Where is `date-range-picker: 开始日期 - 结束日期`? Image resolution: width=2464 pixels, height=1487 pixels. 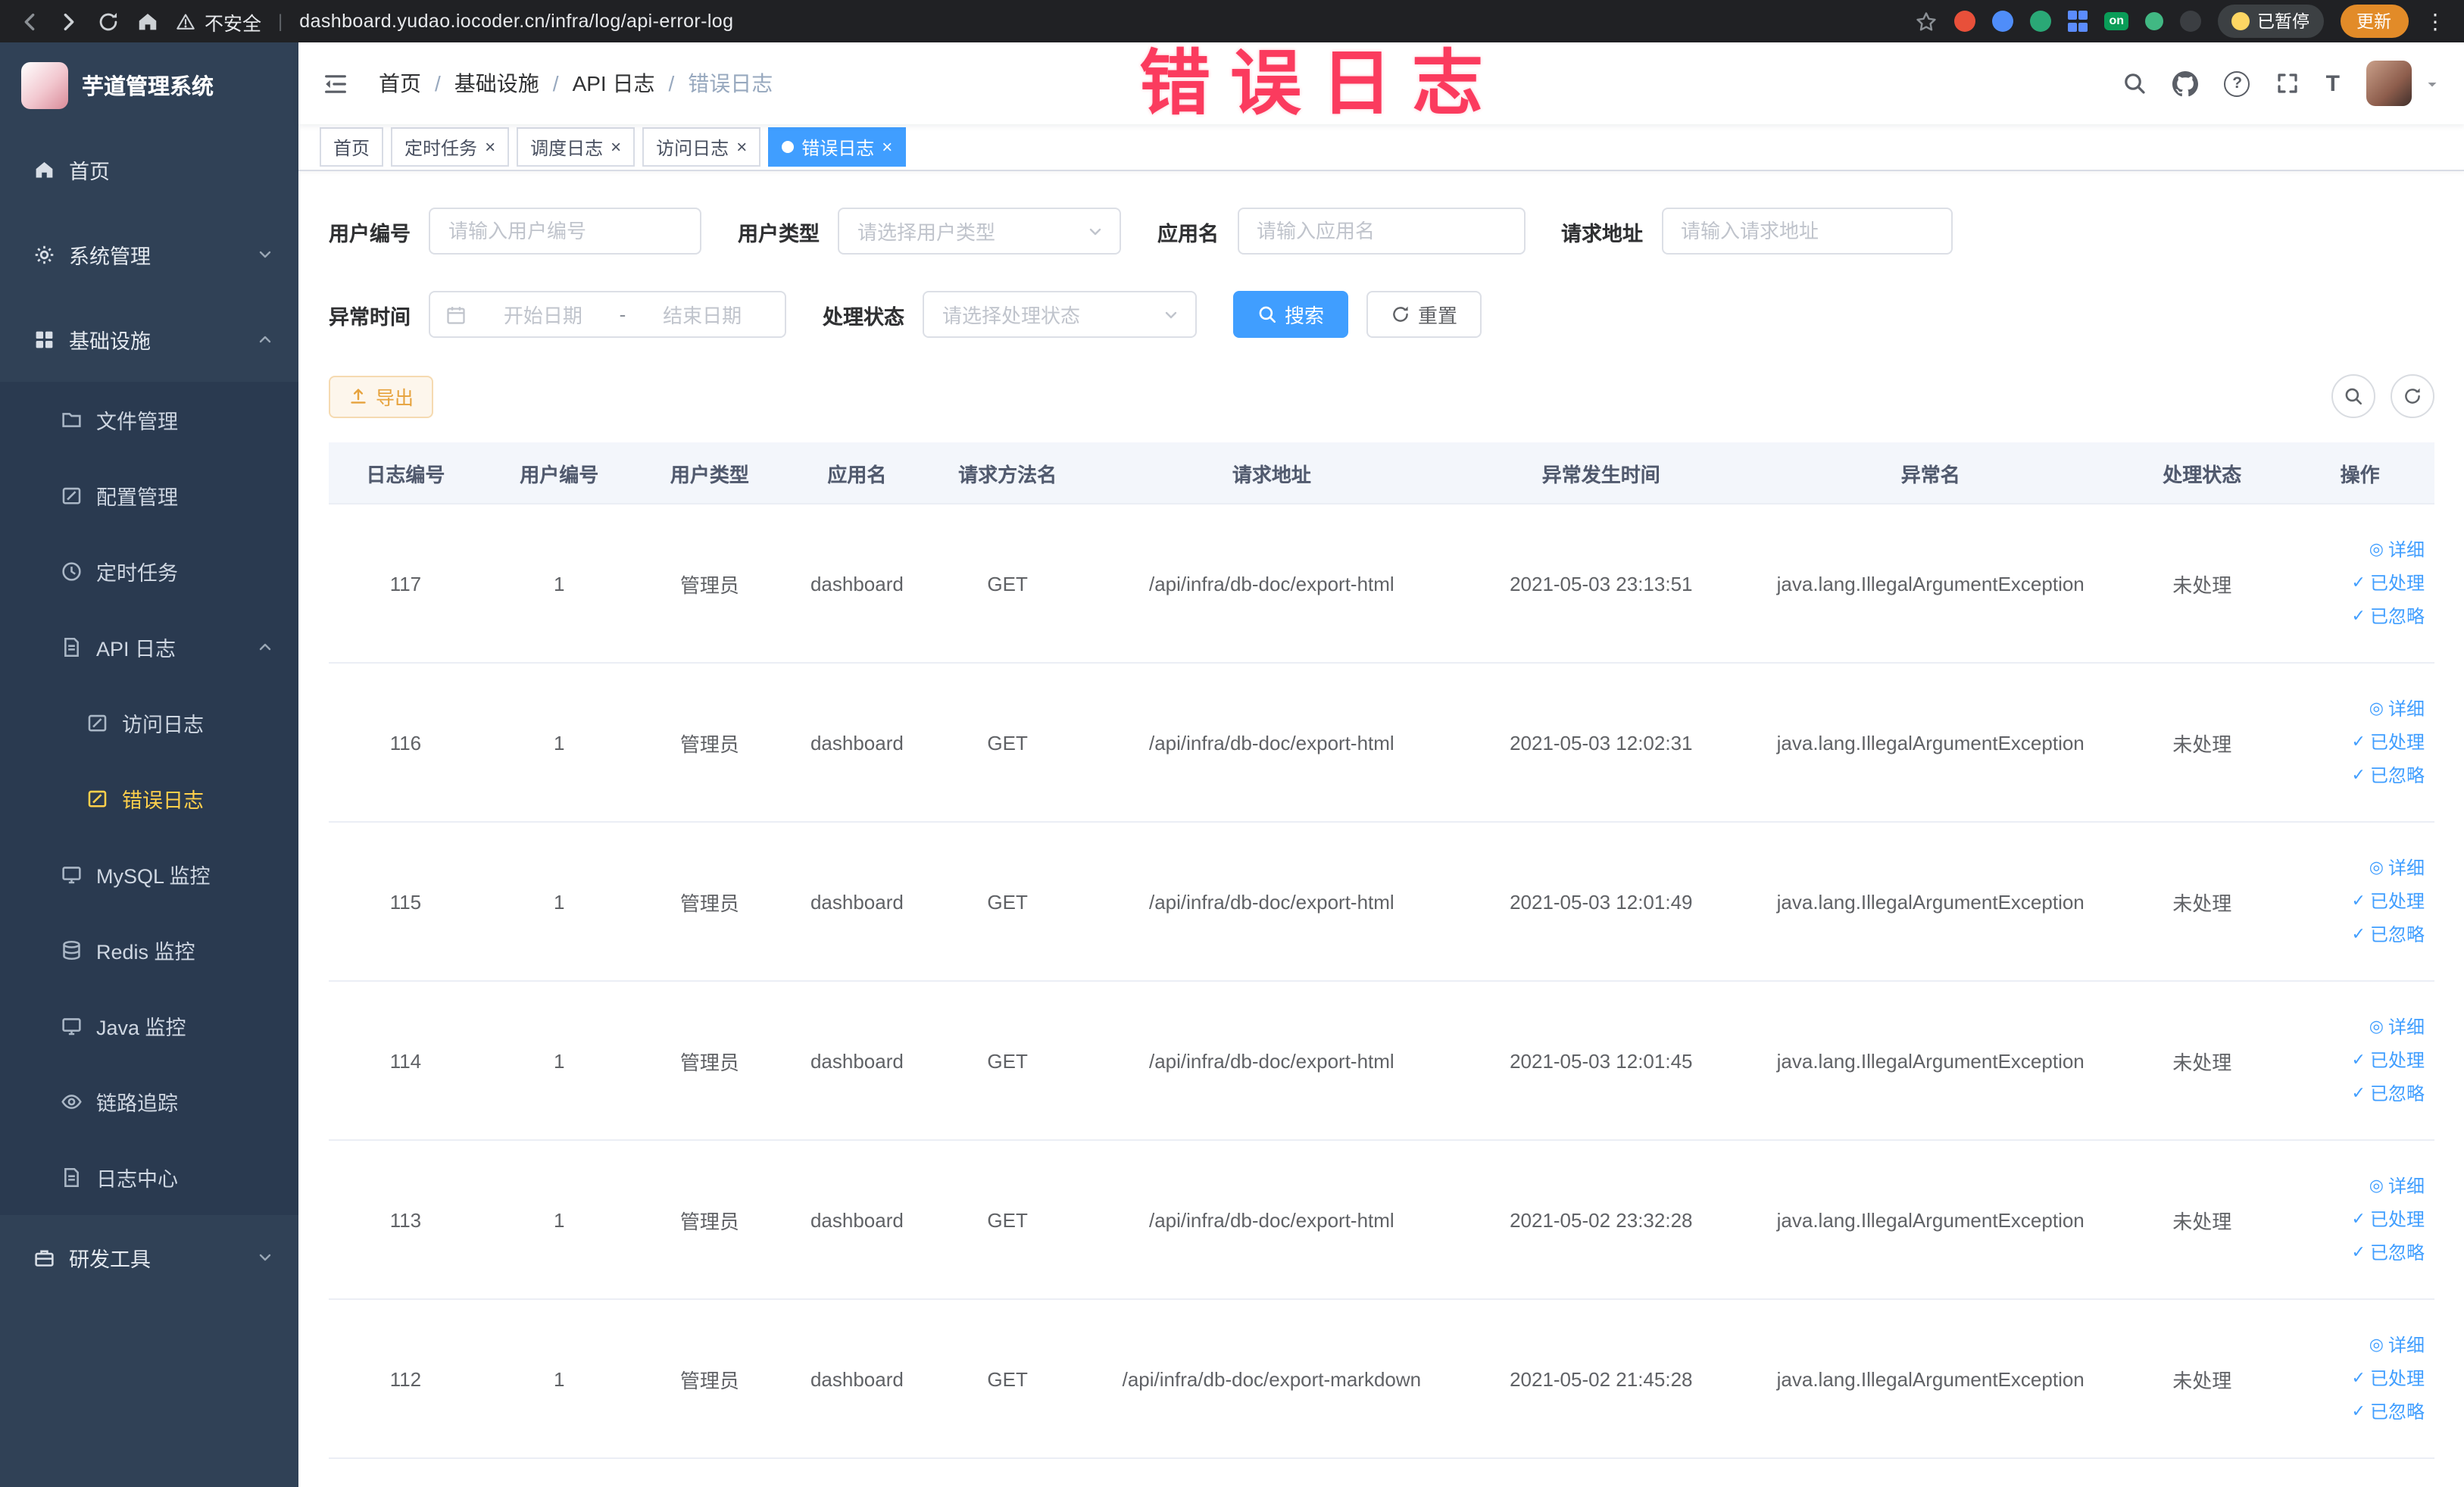
date-range-picker: 开始日期 - 结束日期 is located at coordinates (607, 314).